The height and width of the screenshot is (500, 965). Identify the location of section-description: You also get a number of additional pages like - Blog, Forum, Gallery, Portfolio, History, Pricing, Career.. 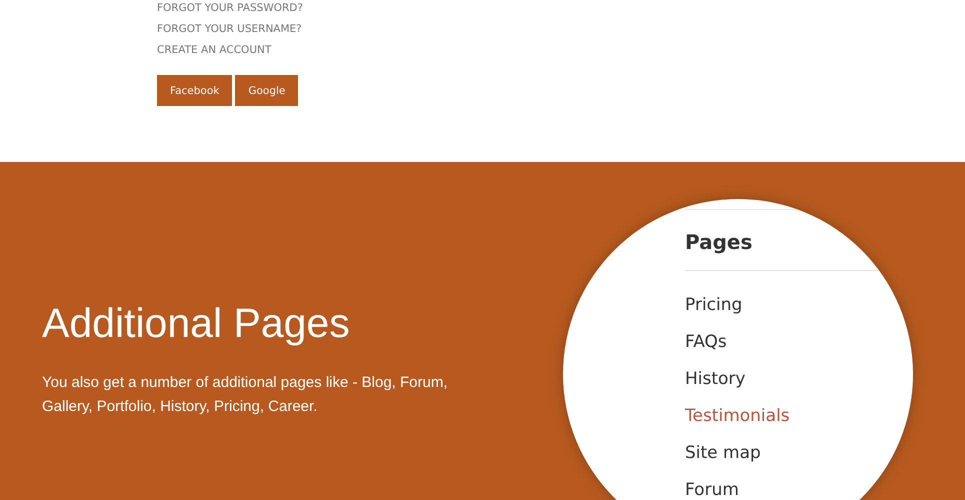
(245, 395).